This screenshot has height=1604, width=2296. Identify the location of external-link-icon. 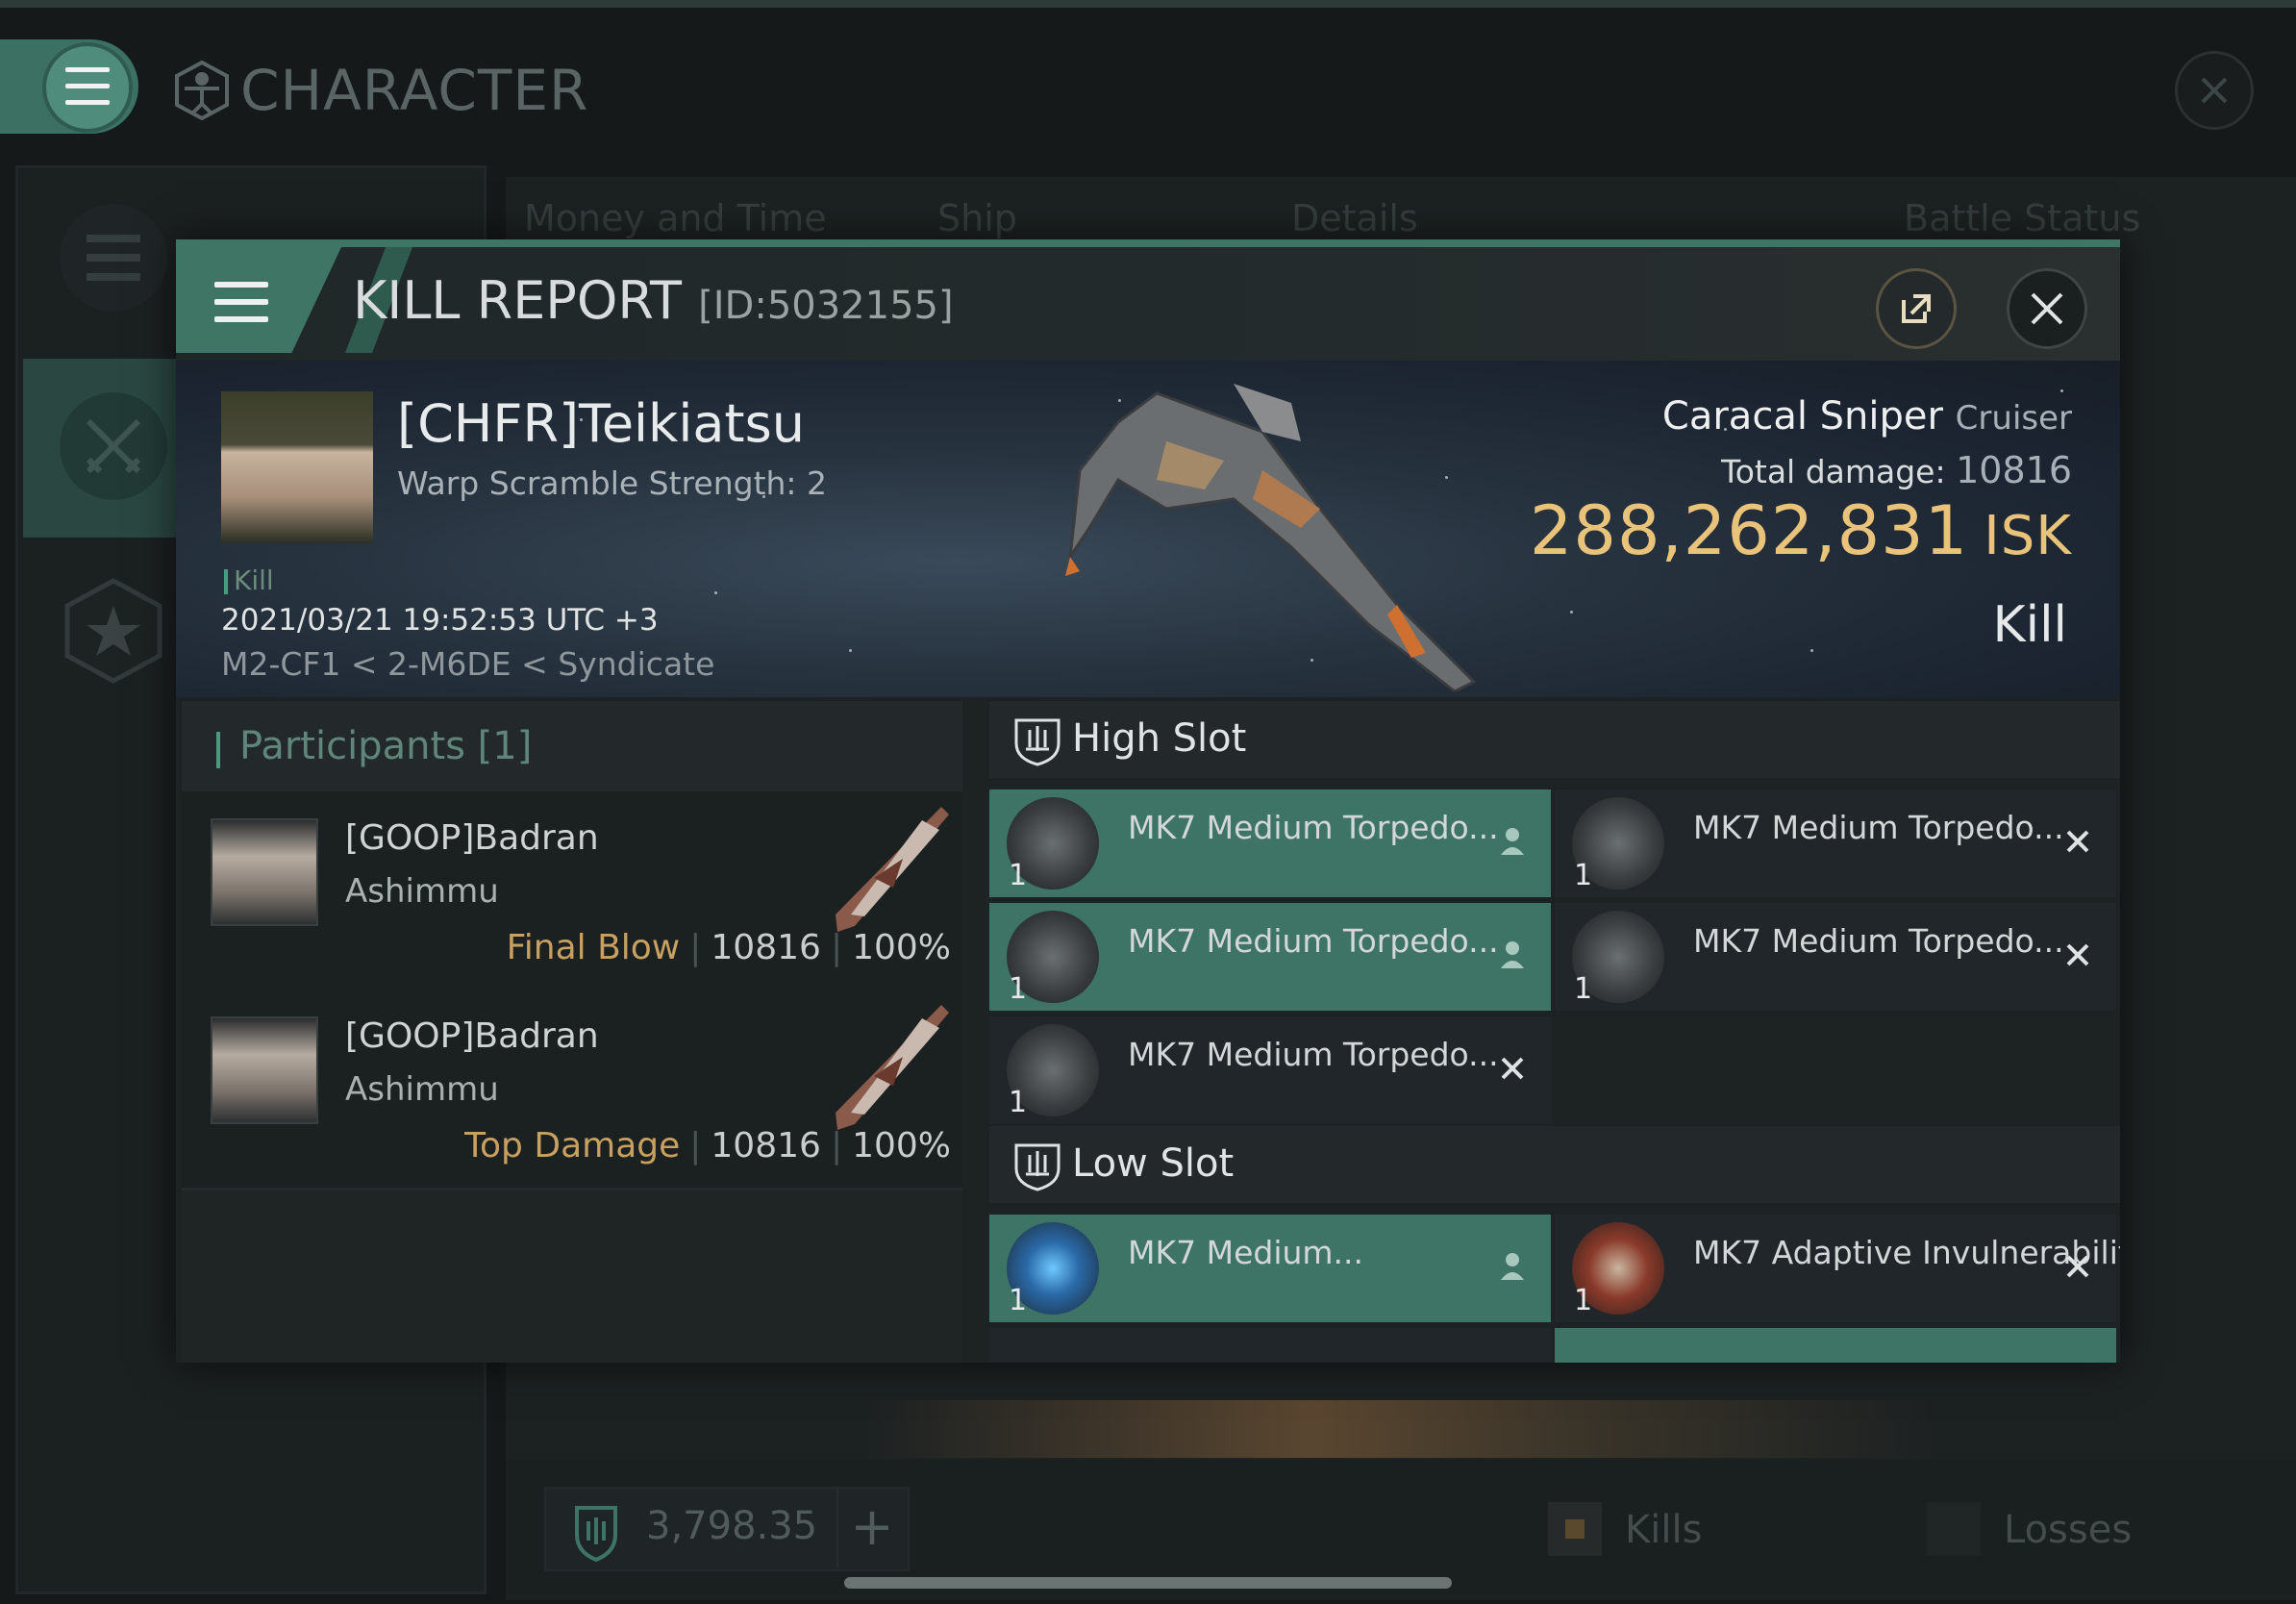
(1916, 308).